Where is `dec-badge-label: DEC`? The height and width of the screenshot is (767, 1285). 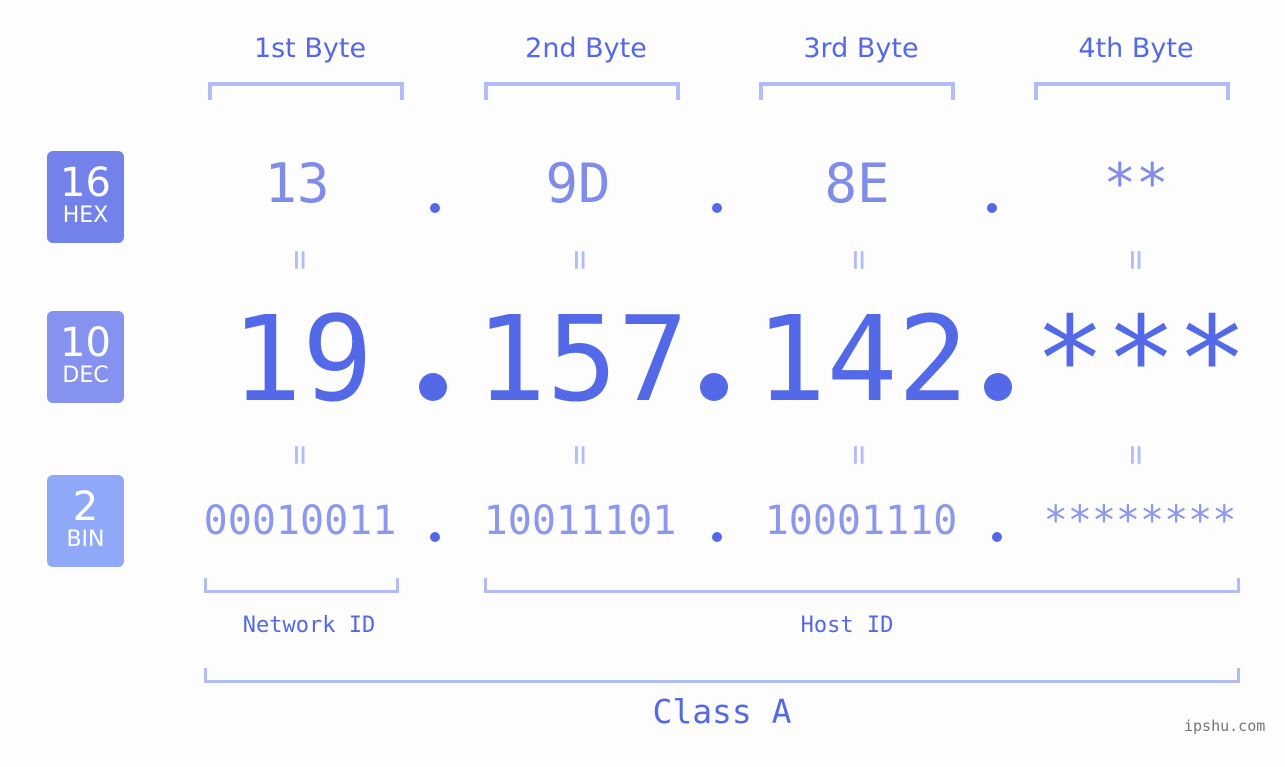 dec-badge-label: DEC is located at coordinates (85, 375).